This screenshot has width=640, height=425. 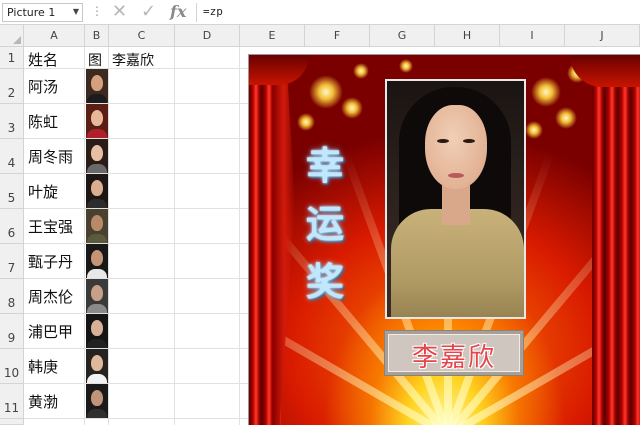 What do you see at coordinates (50, 296) in the screenshot?
I see `cell-a8: 周杰伦` at bounding box center [50, 296].